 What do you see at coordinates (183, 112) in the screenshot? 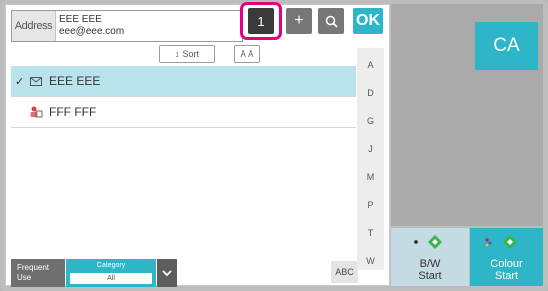
I see `contact-row: FFF FFF` at bounding box center [183, 112].